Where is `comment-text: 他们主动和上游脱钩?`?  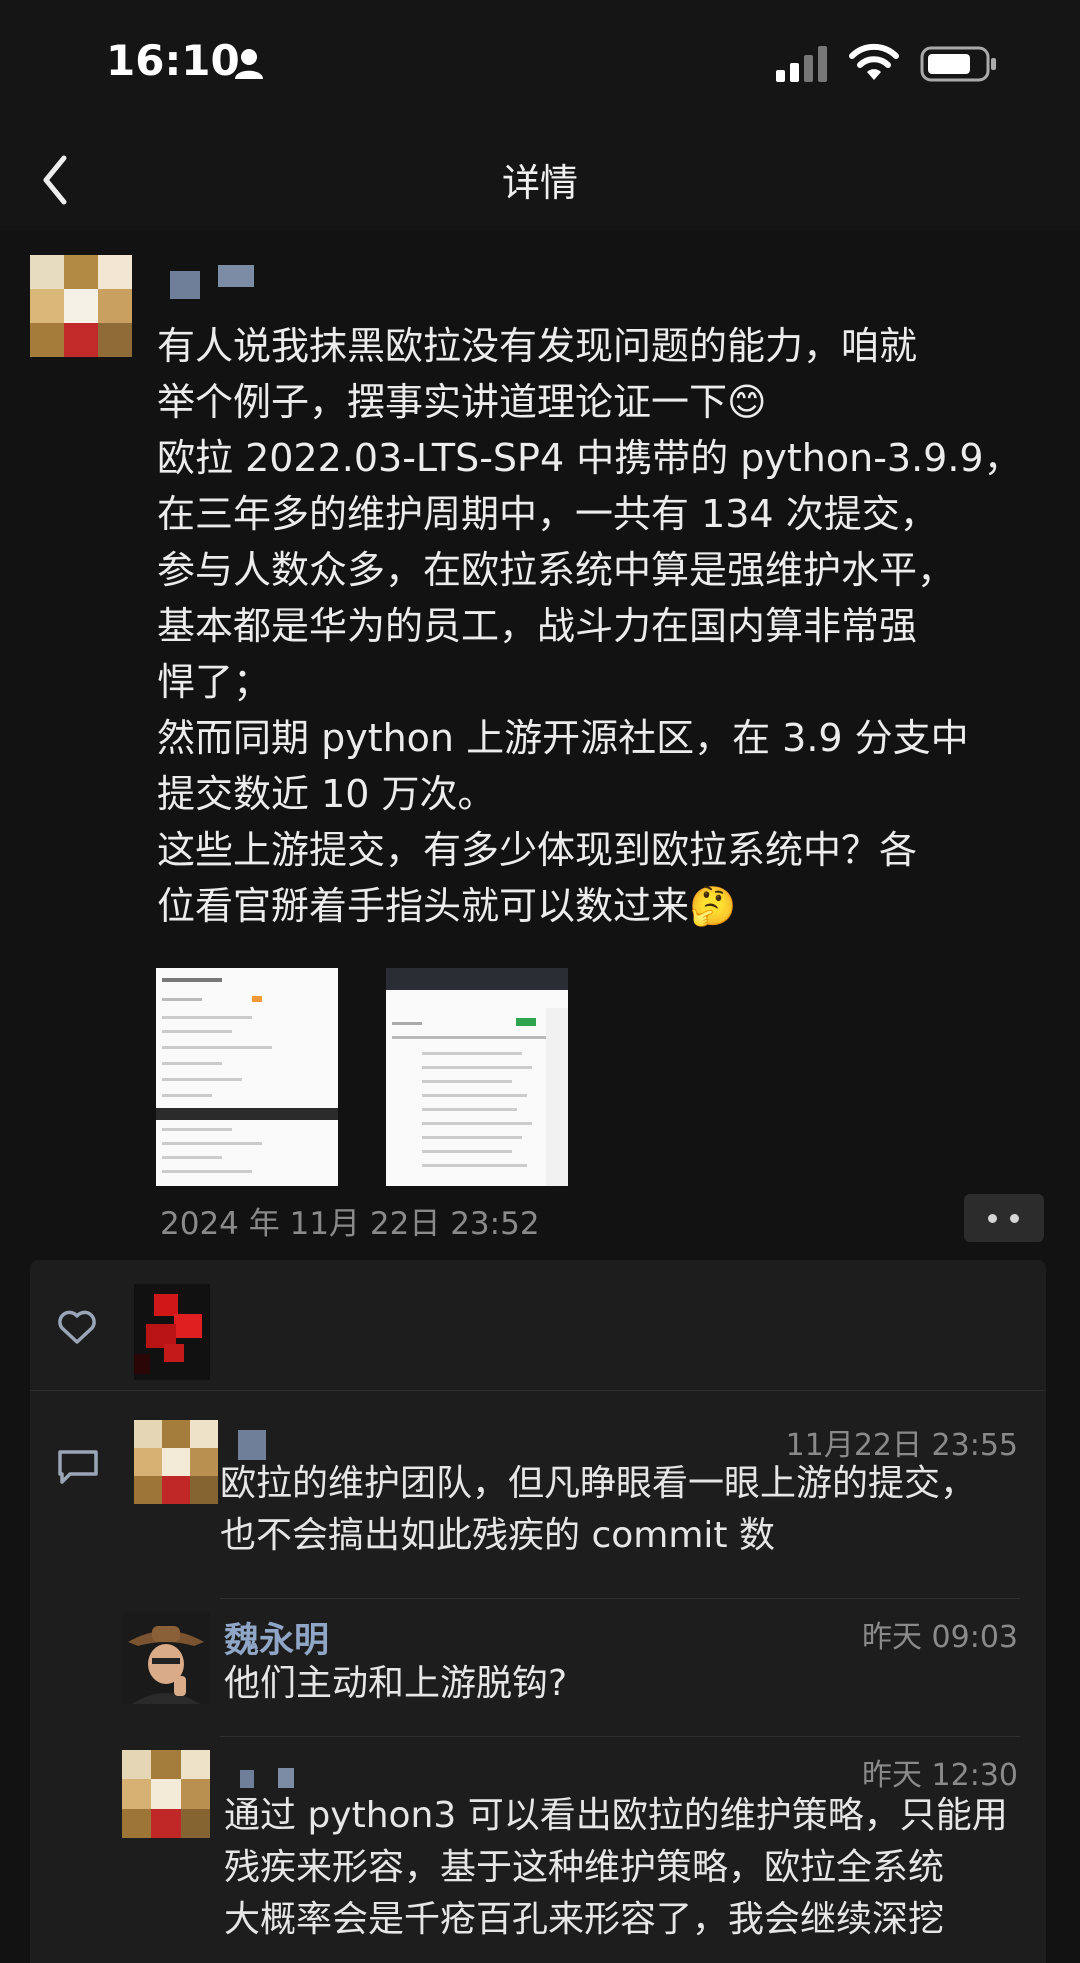 comment-text: 他们主动和上游脱钩? is located at coordinates (396, 1683).